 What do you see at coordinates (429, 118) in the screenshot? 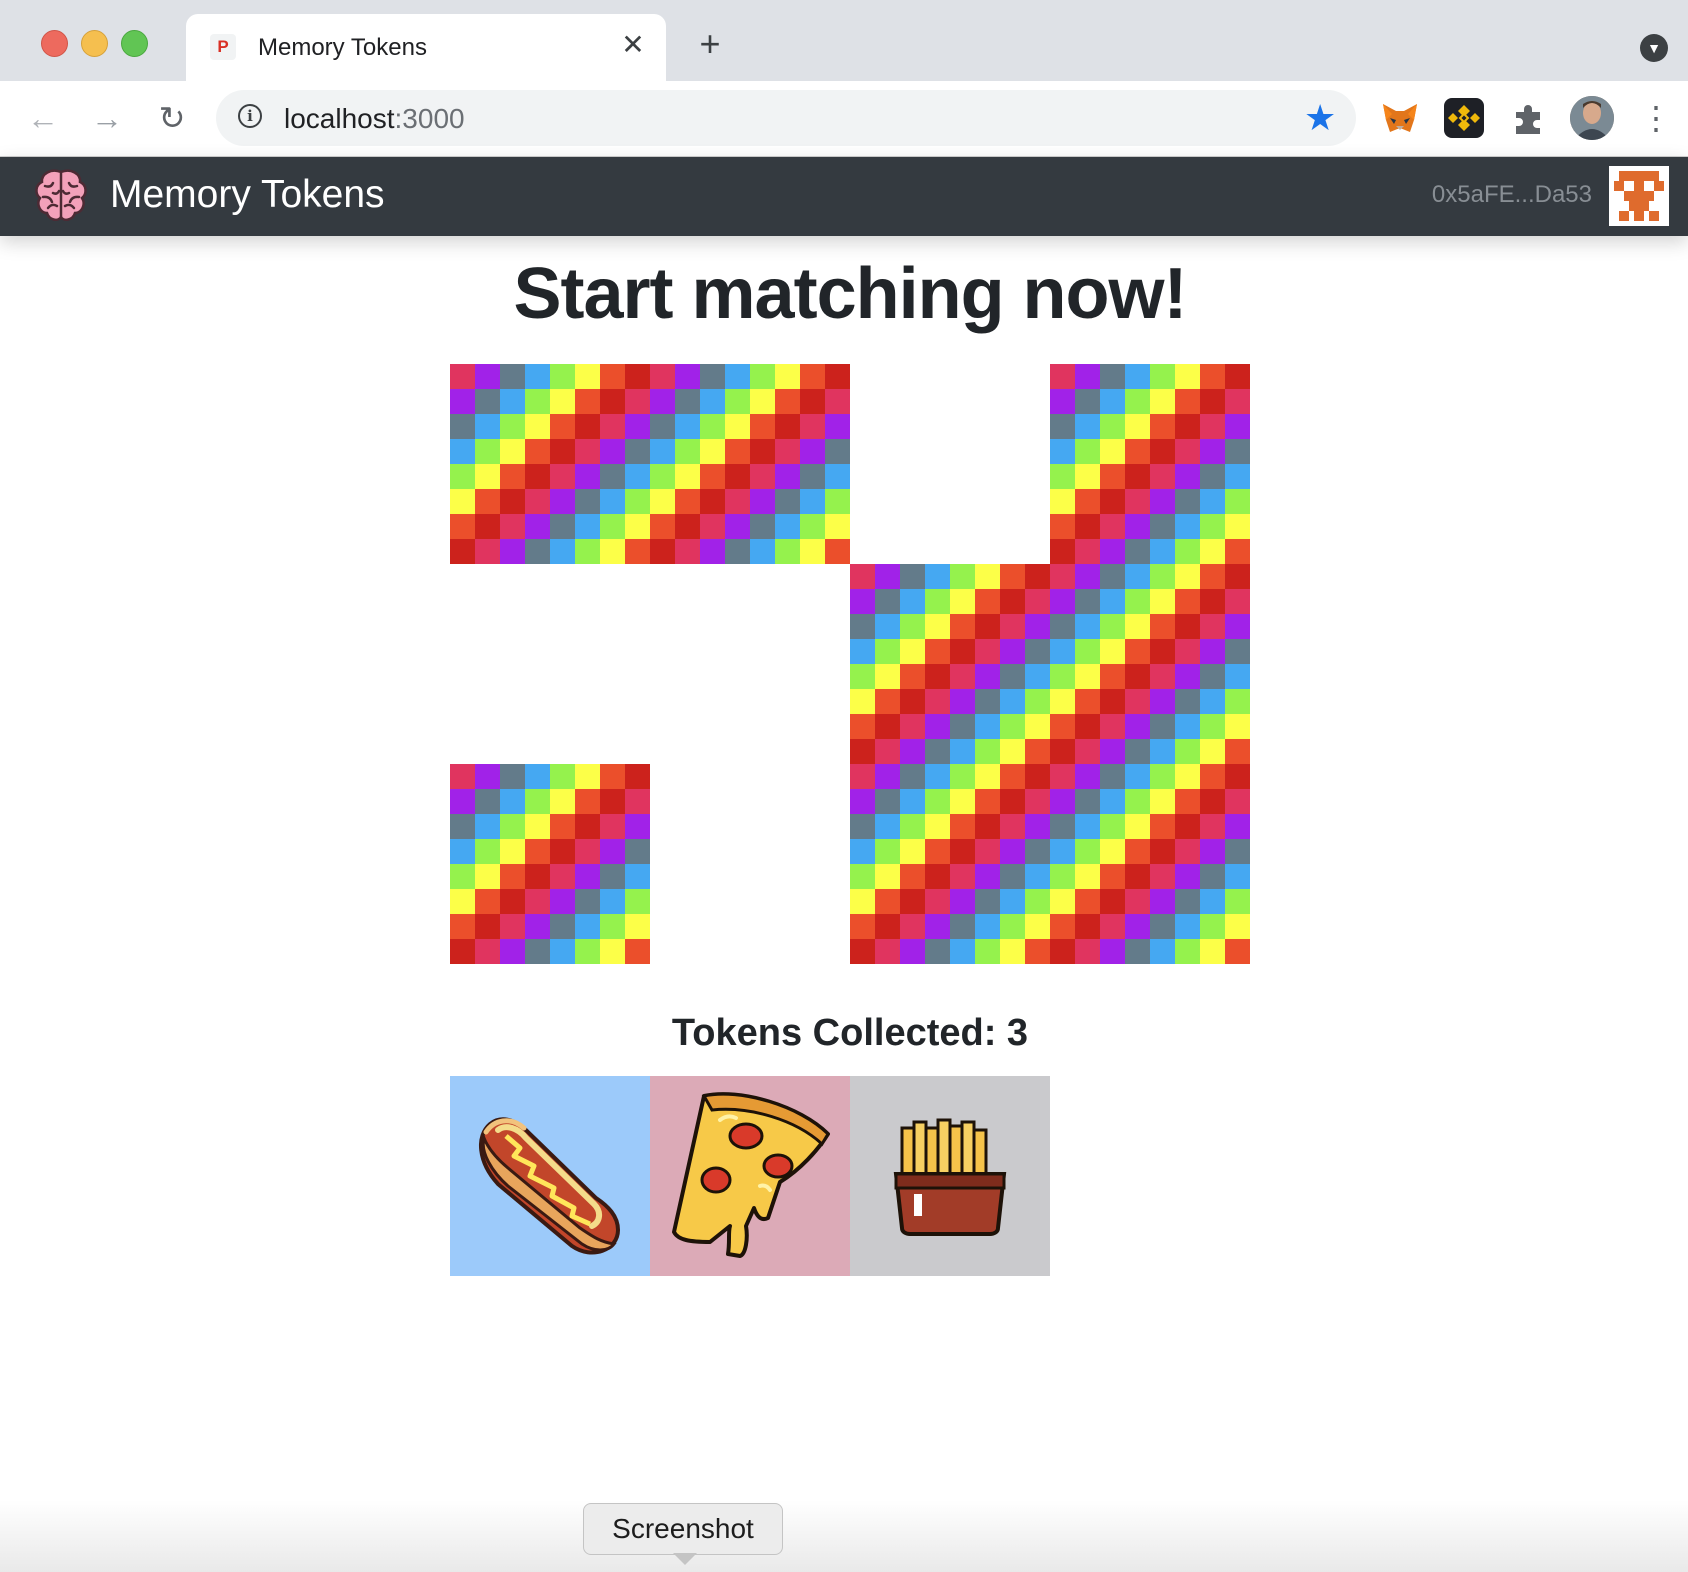
I see `url-port: :3000` at bounding box center [429, 118].